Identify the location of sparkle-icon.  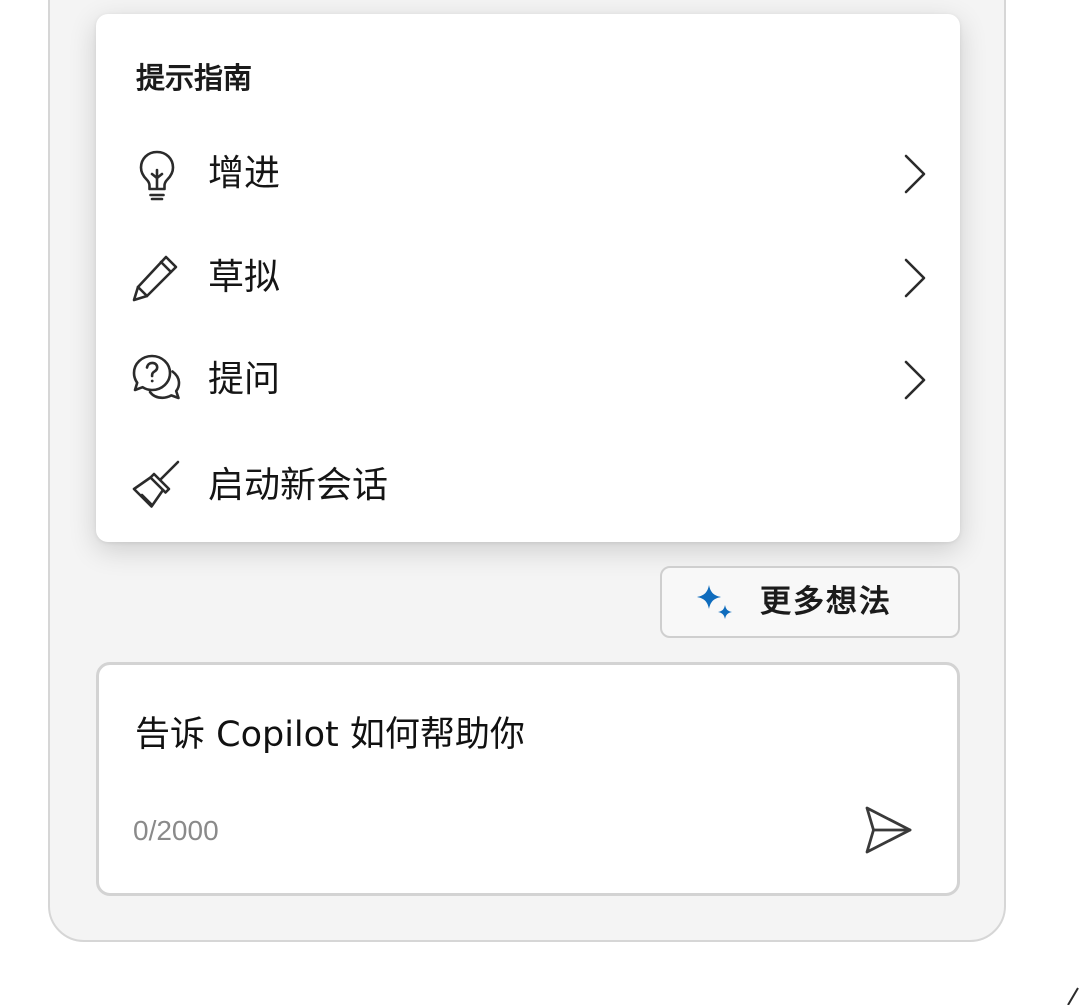
(714, 602).